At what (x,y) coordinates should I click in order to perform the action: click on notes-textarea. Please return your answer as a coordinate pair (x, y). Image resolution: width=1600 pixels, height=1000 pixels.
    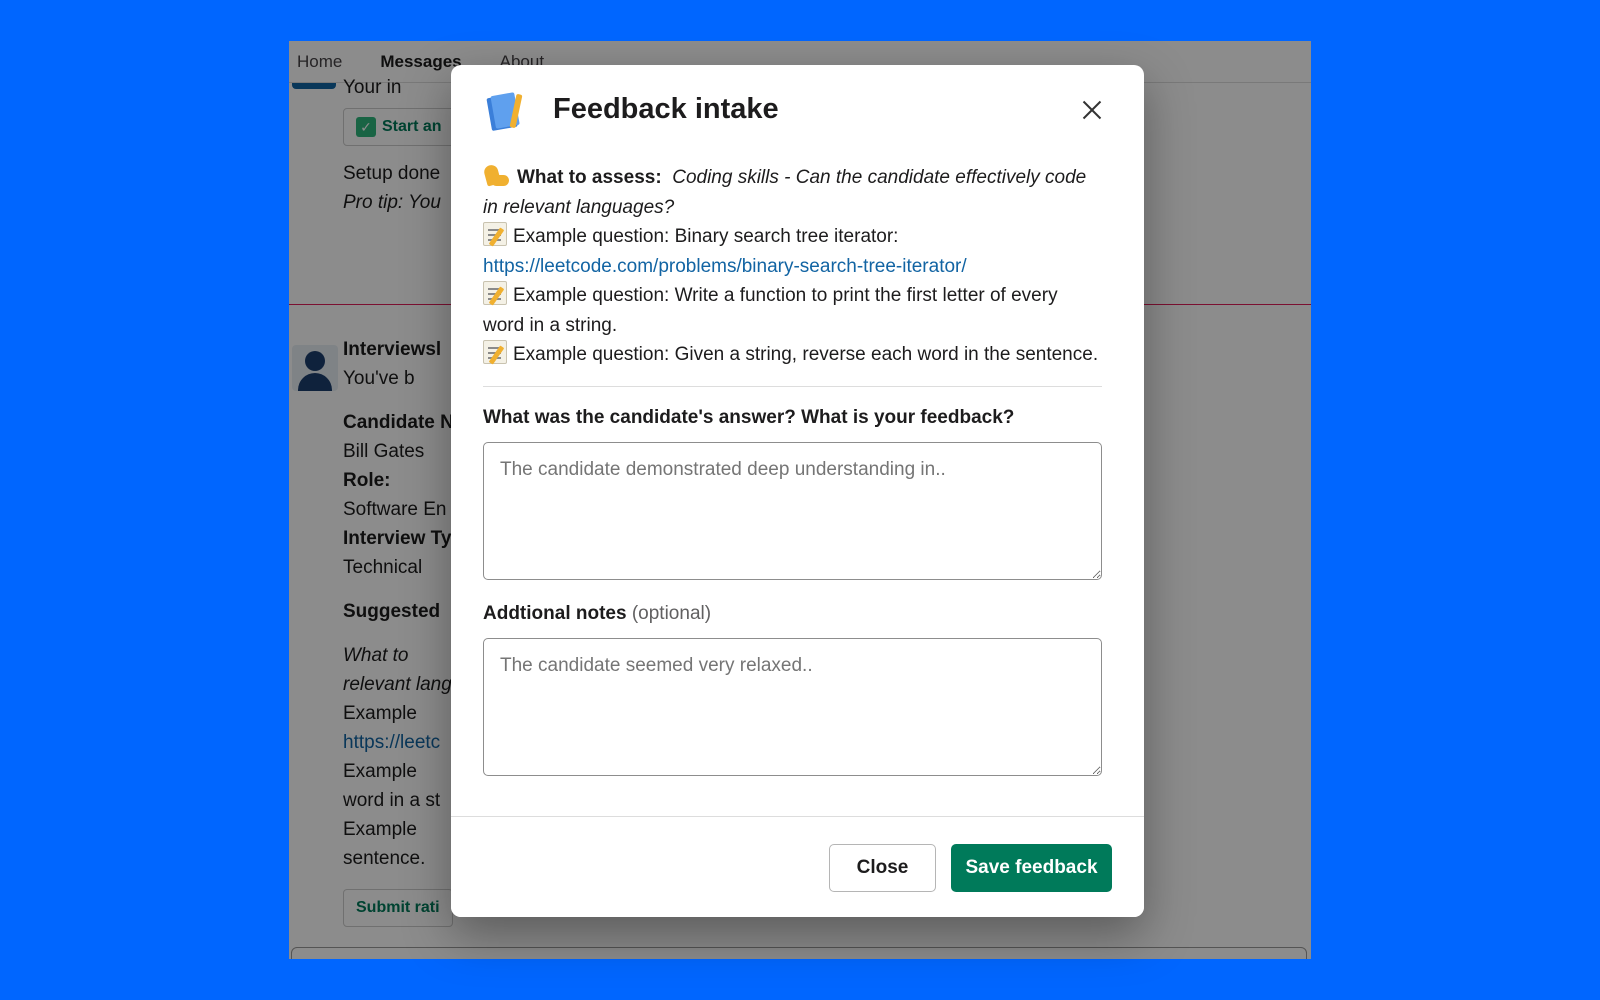
    Looking at the image, I should click on (792, 706).